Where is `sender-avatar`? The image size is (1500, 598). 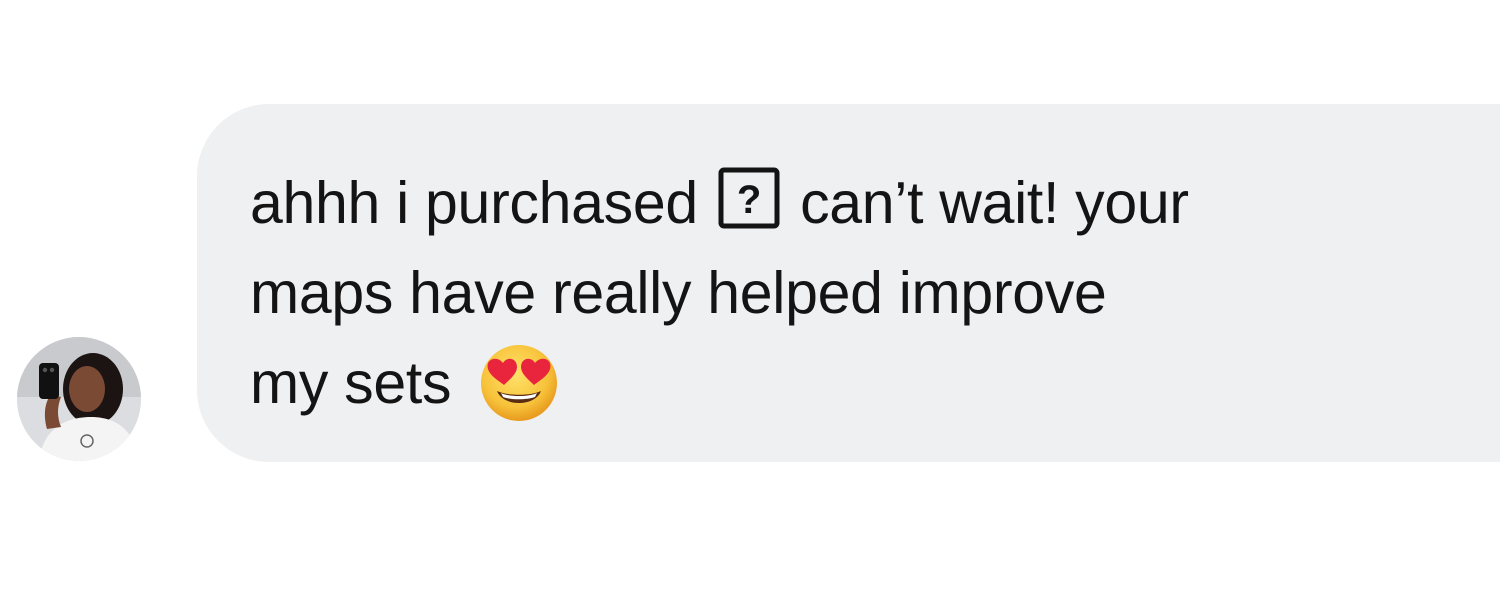
sender-avatar is located at coordinates (79, 399).